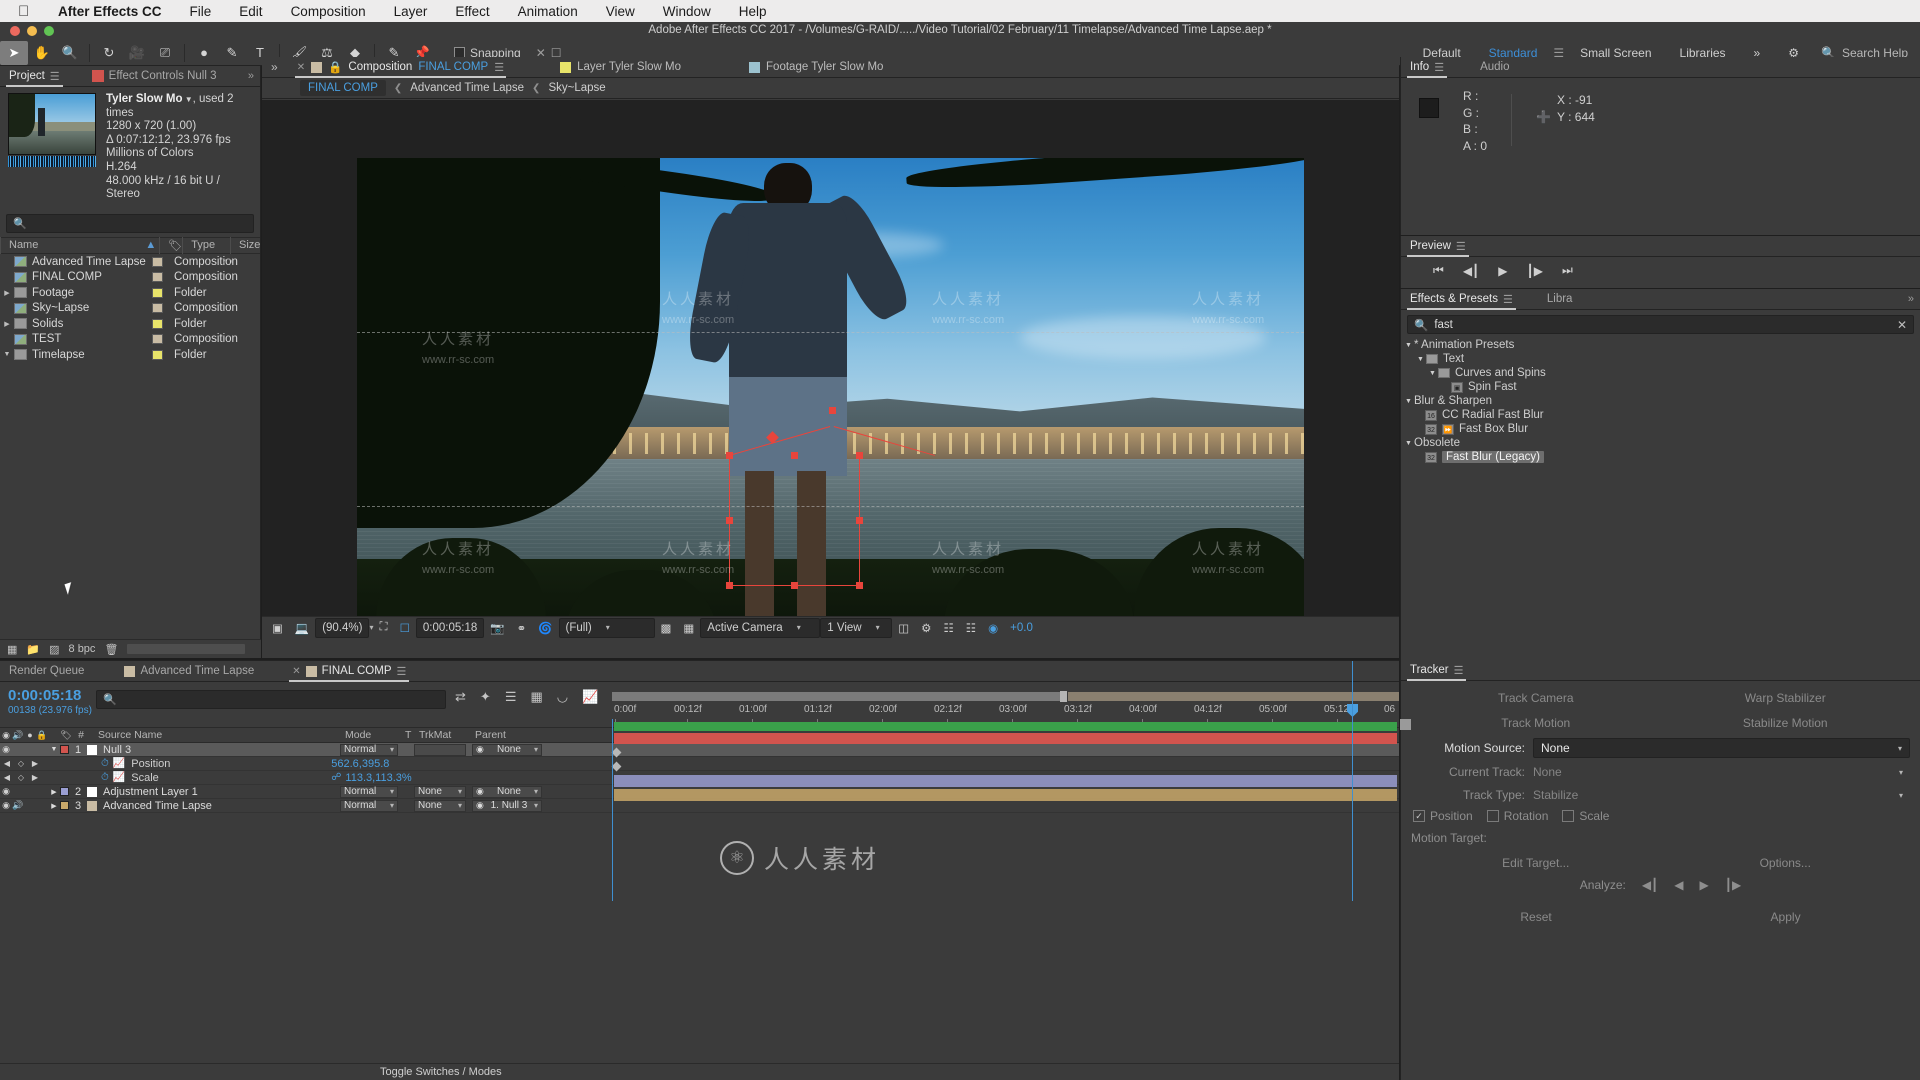 The image size is (1920, 1080). I want to click on layer-name: Adjustment Layer 1, so click(221, 792).